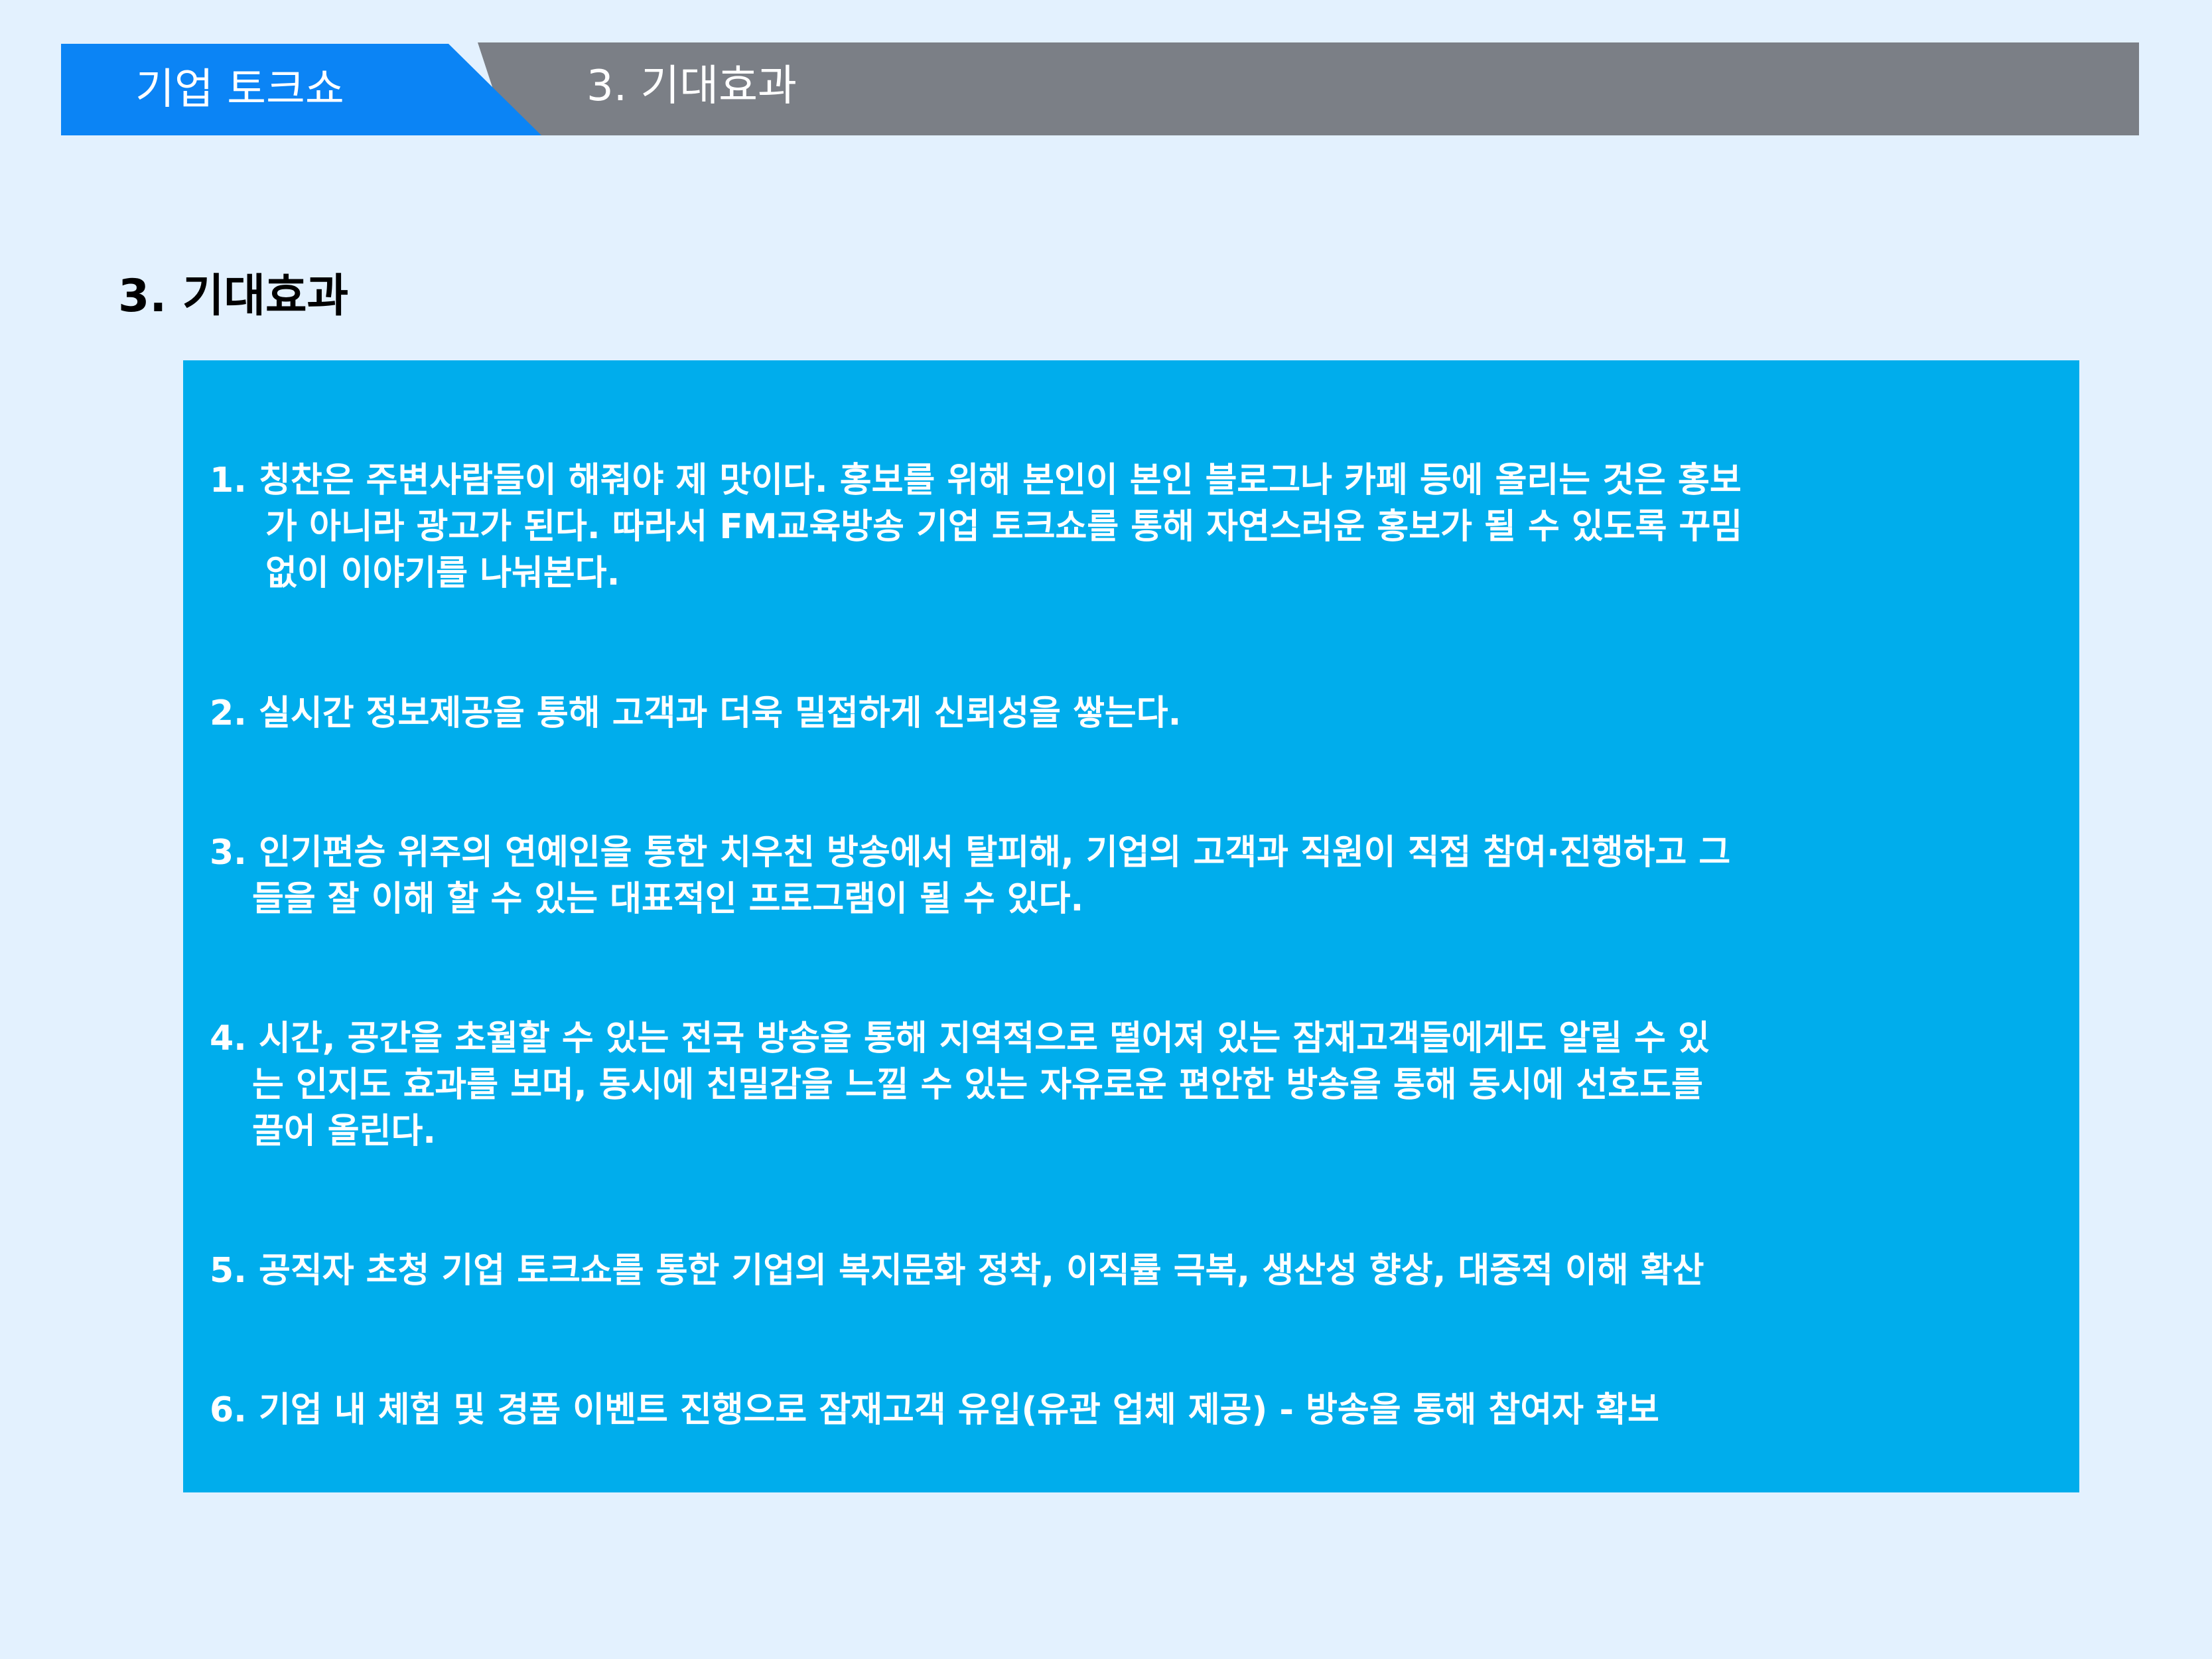  What do you see at coordinates (692, 86) in the screenshot?
I see `header-section-label: 3. 기대효과` at bounding box center [692, 86].